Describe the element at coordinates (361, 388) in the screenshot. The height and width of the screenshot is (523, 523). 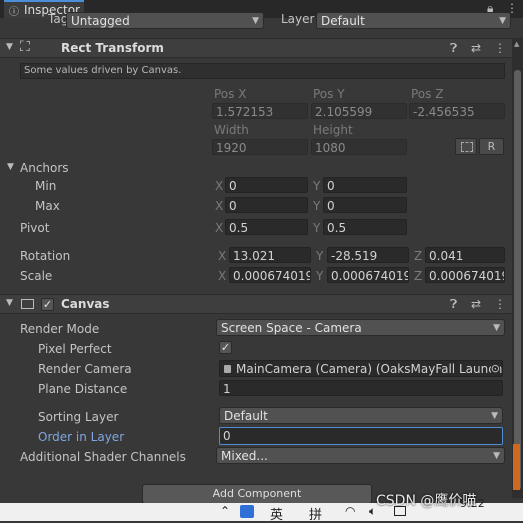
I see `plane-distance-field: 1` at that location.